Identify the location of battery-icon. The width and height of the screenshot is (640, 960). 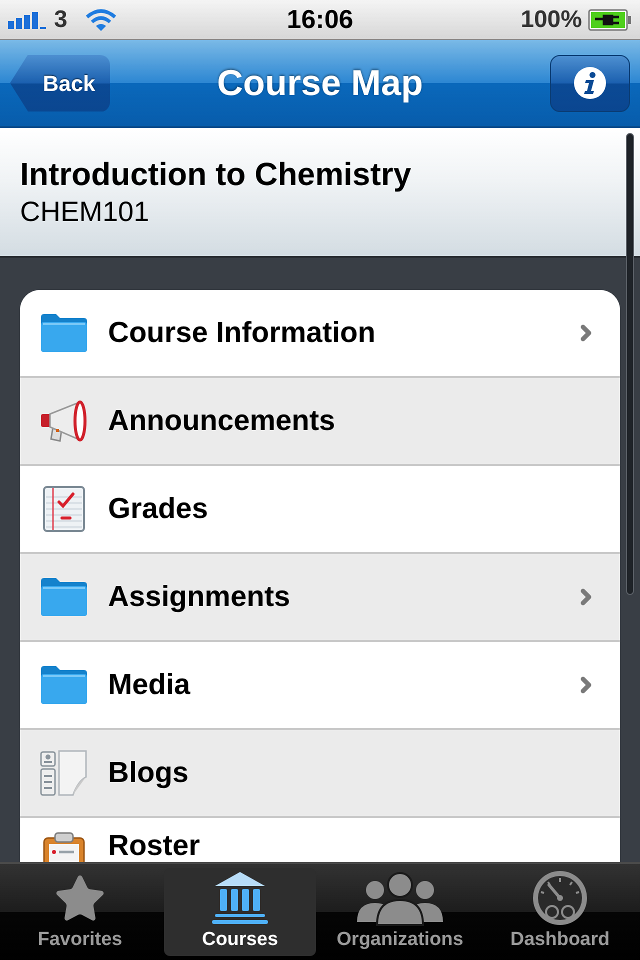
(610, 19).